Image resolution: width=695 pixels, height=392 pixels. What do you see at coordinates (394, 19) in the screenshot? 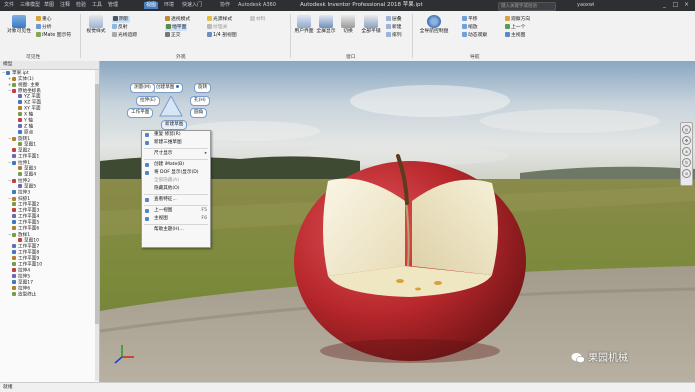
I see `cascade-button: 层叠` at bounding box center [394, 19].